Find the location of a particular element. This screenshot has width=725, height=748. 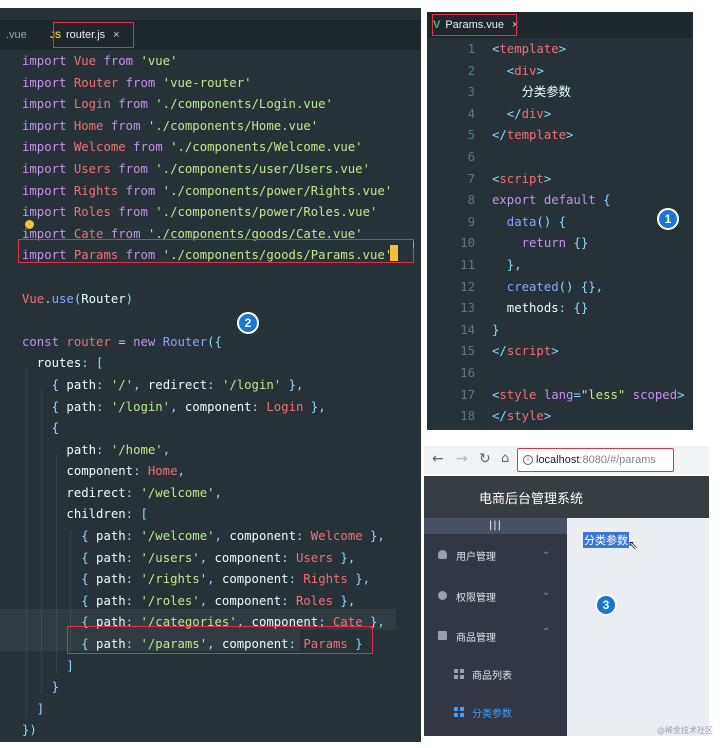

reload-icon: ↻ is located at coordinates (485, 459).